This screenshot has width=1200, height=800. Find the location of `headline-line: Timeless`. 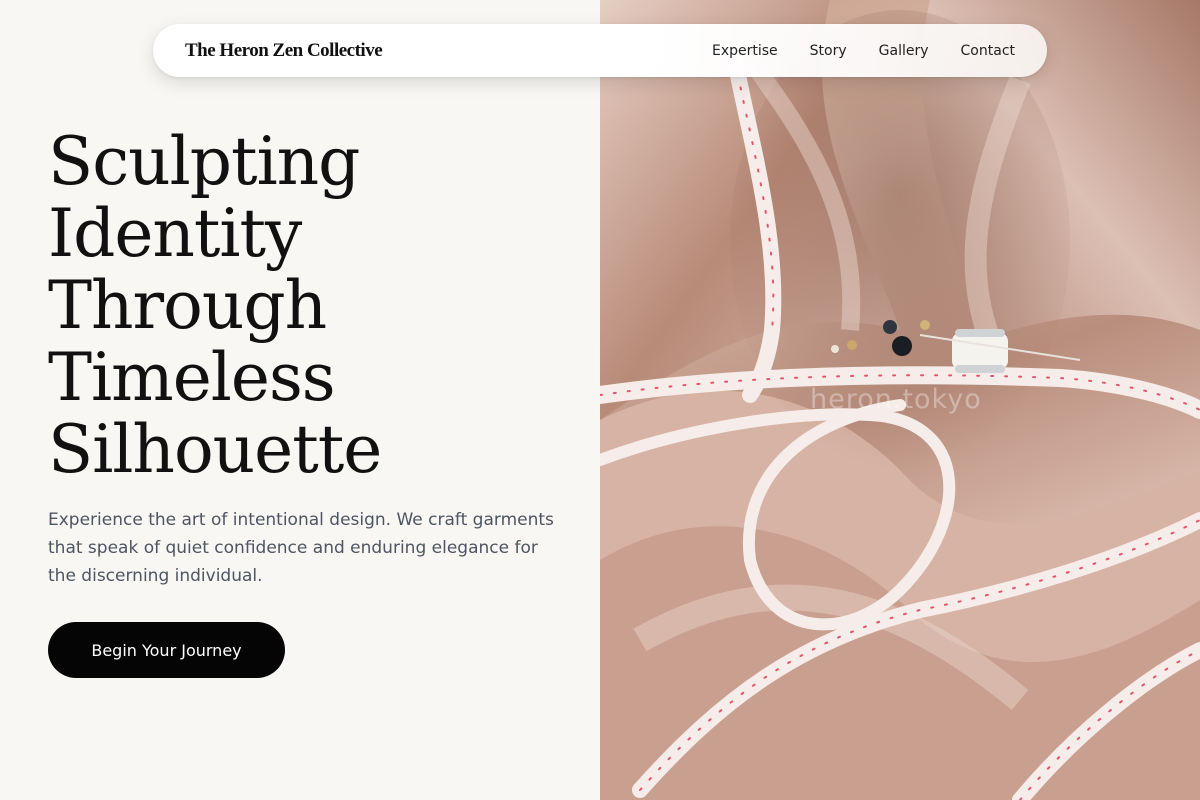

headline-line: Timeless is located at coordinates (192, 377).